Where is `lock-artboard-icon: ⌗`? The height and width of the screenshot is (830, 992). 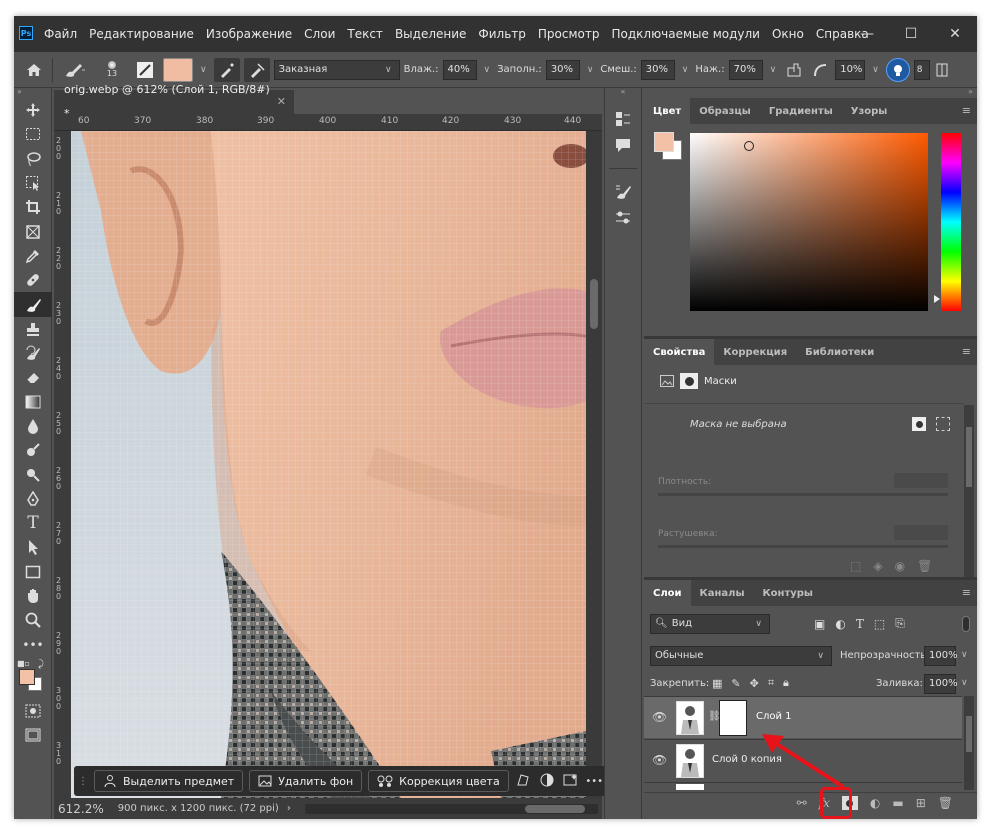
lock-artboard-icon: ⌗ is located at coordinates (771, 683).